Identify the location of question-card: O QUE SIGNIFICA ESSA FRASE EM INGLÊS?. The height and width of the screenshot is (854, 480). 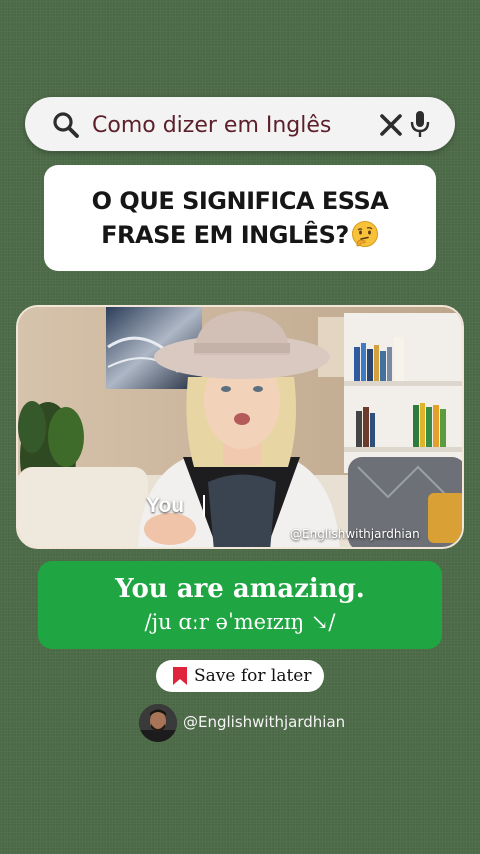
(240, 218).